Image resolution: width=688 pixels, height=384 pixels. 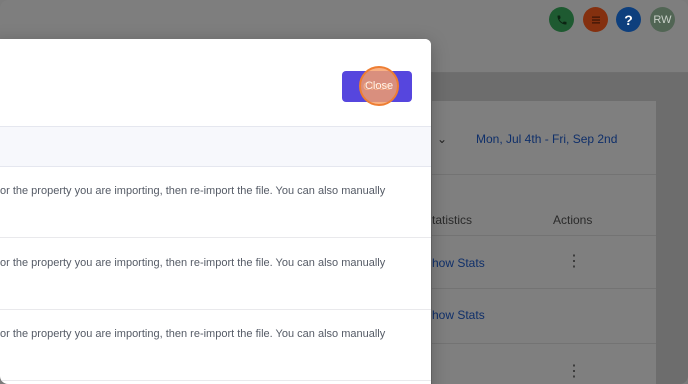 What do you see at coordinates (215, 146) in the screenshot?
I see `errors-table-header` at bounding box center [215, 146].